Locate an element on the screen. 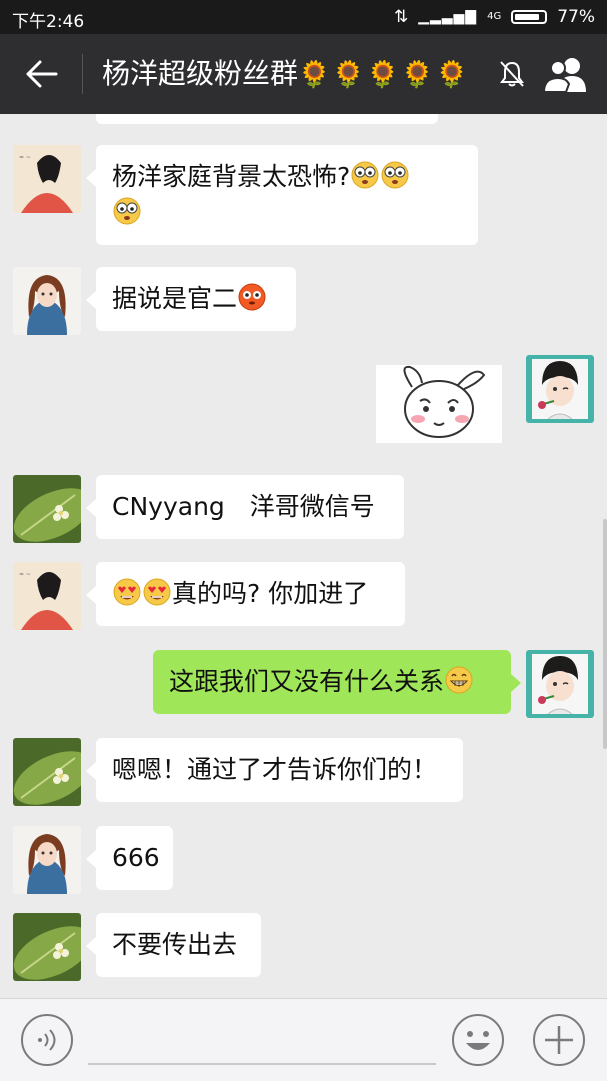 The width and height of the screenshot is (607, 1081). message-text: CNyyang 洋哥微信号 is located at coordinates (243, 506).